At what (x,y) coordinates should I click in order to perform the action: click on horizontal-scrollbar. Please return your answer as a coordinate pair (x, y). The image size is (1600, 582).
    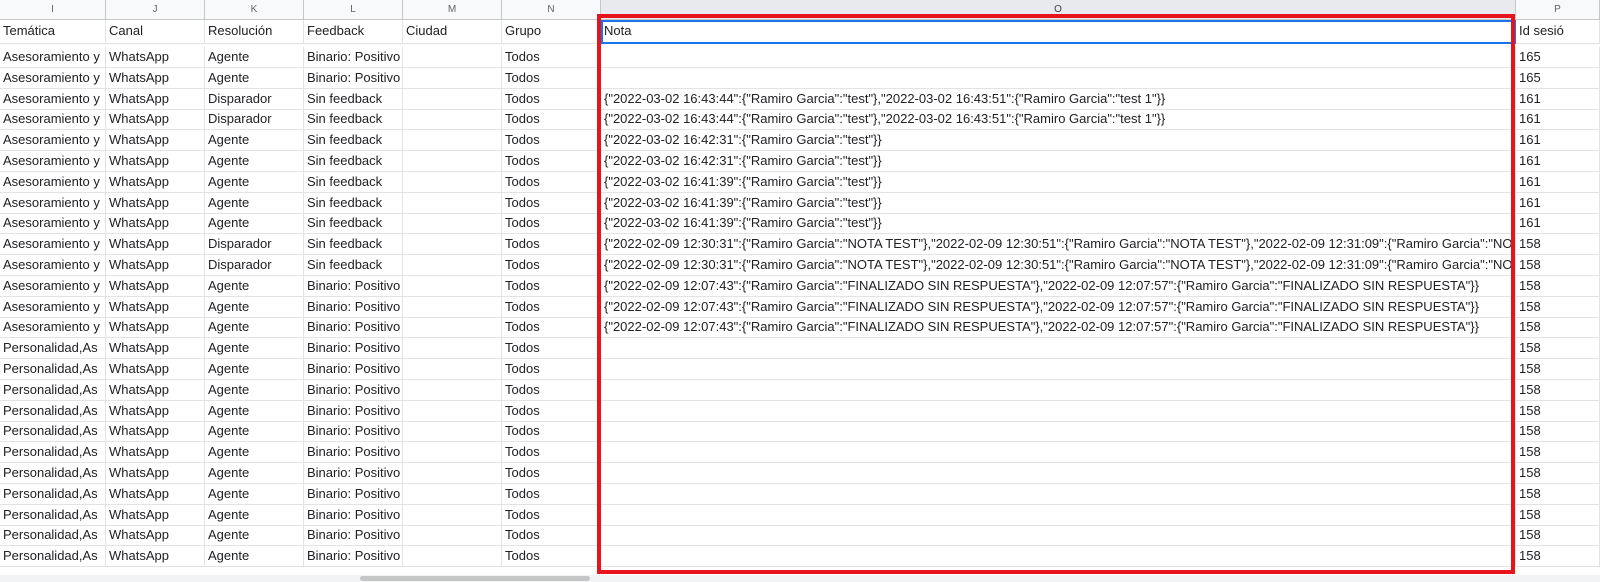
    Looking at the image, I should click on (800, 578).